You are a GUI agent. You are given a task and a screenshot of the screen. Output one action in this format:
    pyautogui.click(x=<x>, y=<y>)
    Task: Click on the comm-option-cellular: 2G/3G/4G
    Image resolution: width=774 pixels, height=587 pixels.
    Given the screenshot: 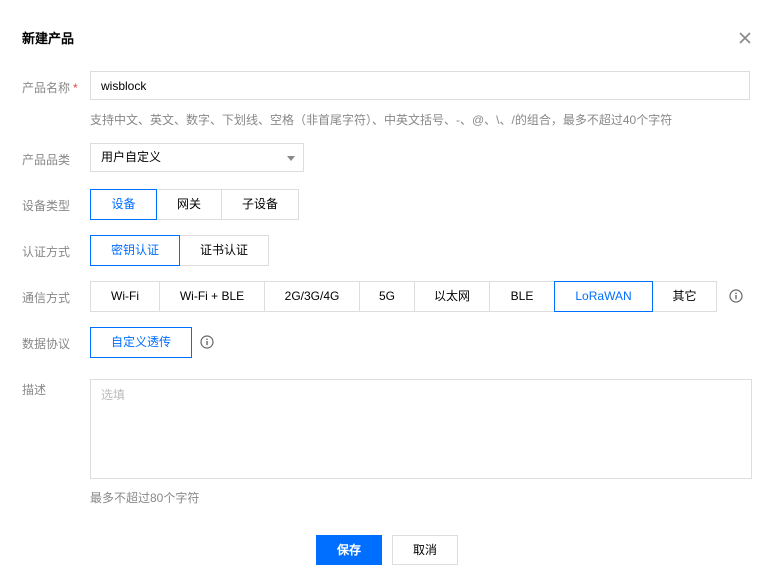 What is the action you would take?
    pyautogui.click(x=312, y=296)
    